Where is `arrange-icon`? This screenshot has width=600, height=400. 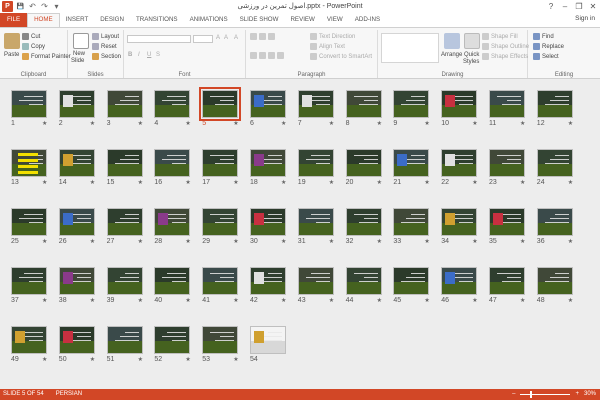 arrange-icon is located at coordinates (452, 41).